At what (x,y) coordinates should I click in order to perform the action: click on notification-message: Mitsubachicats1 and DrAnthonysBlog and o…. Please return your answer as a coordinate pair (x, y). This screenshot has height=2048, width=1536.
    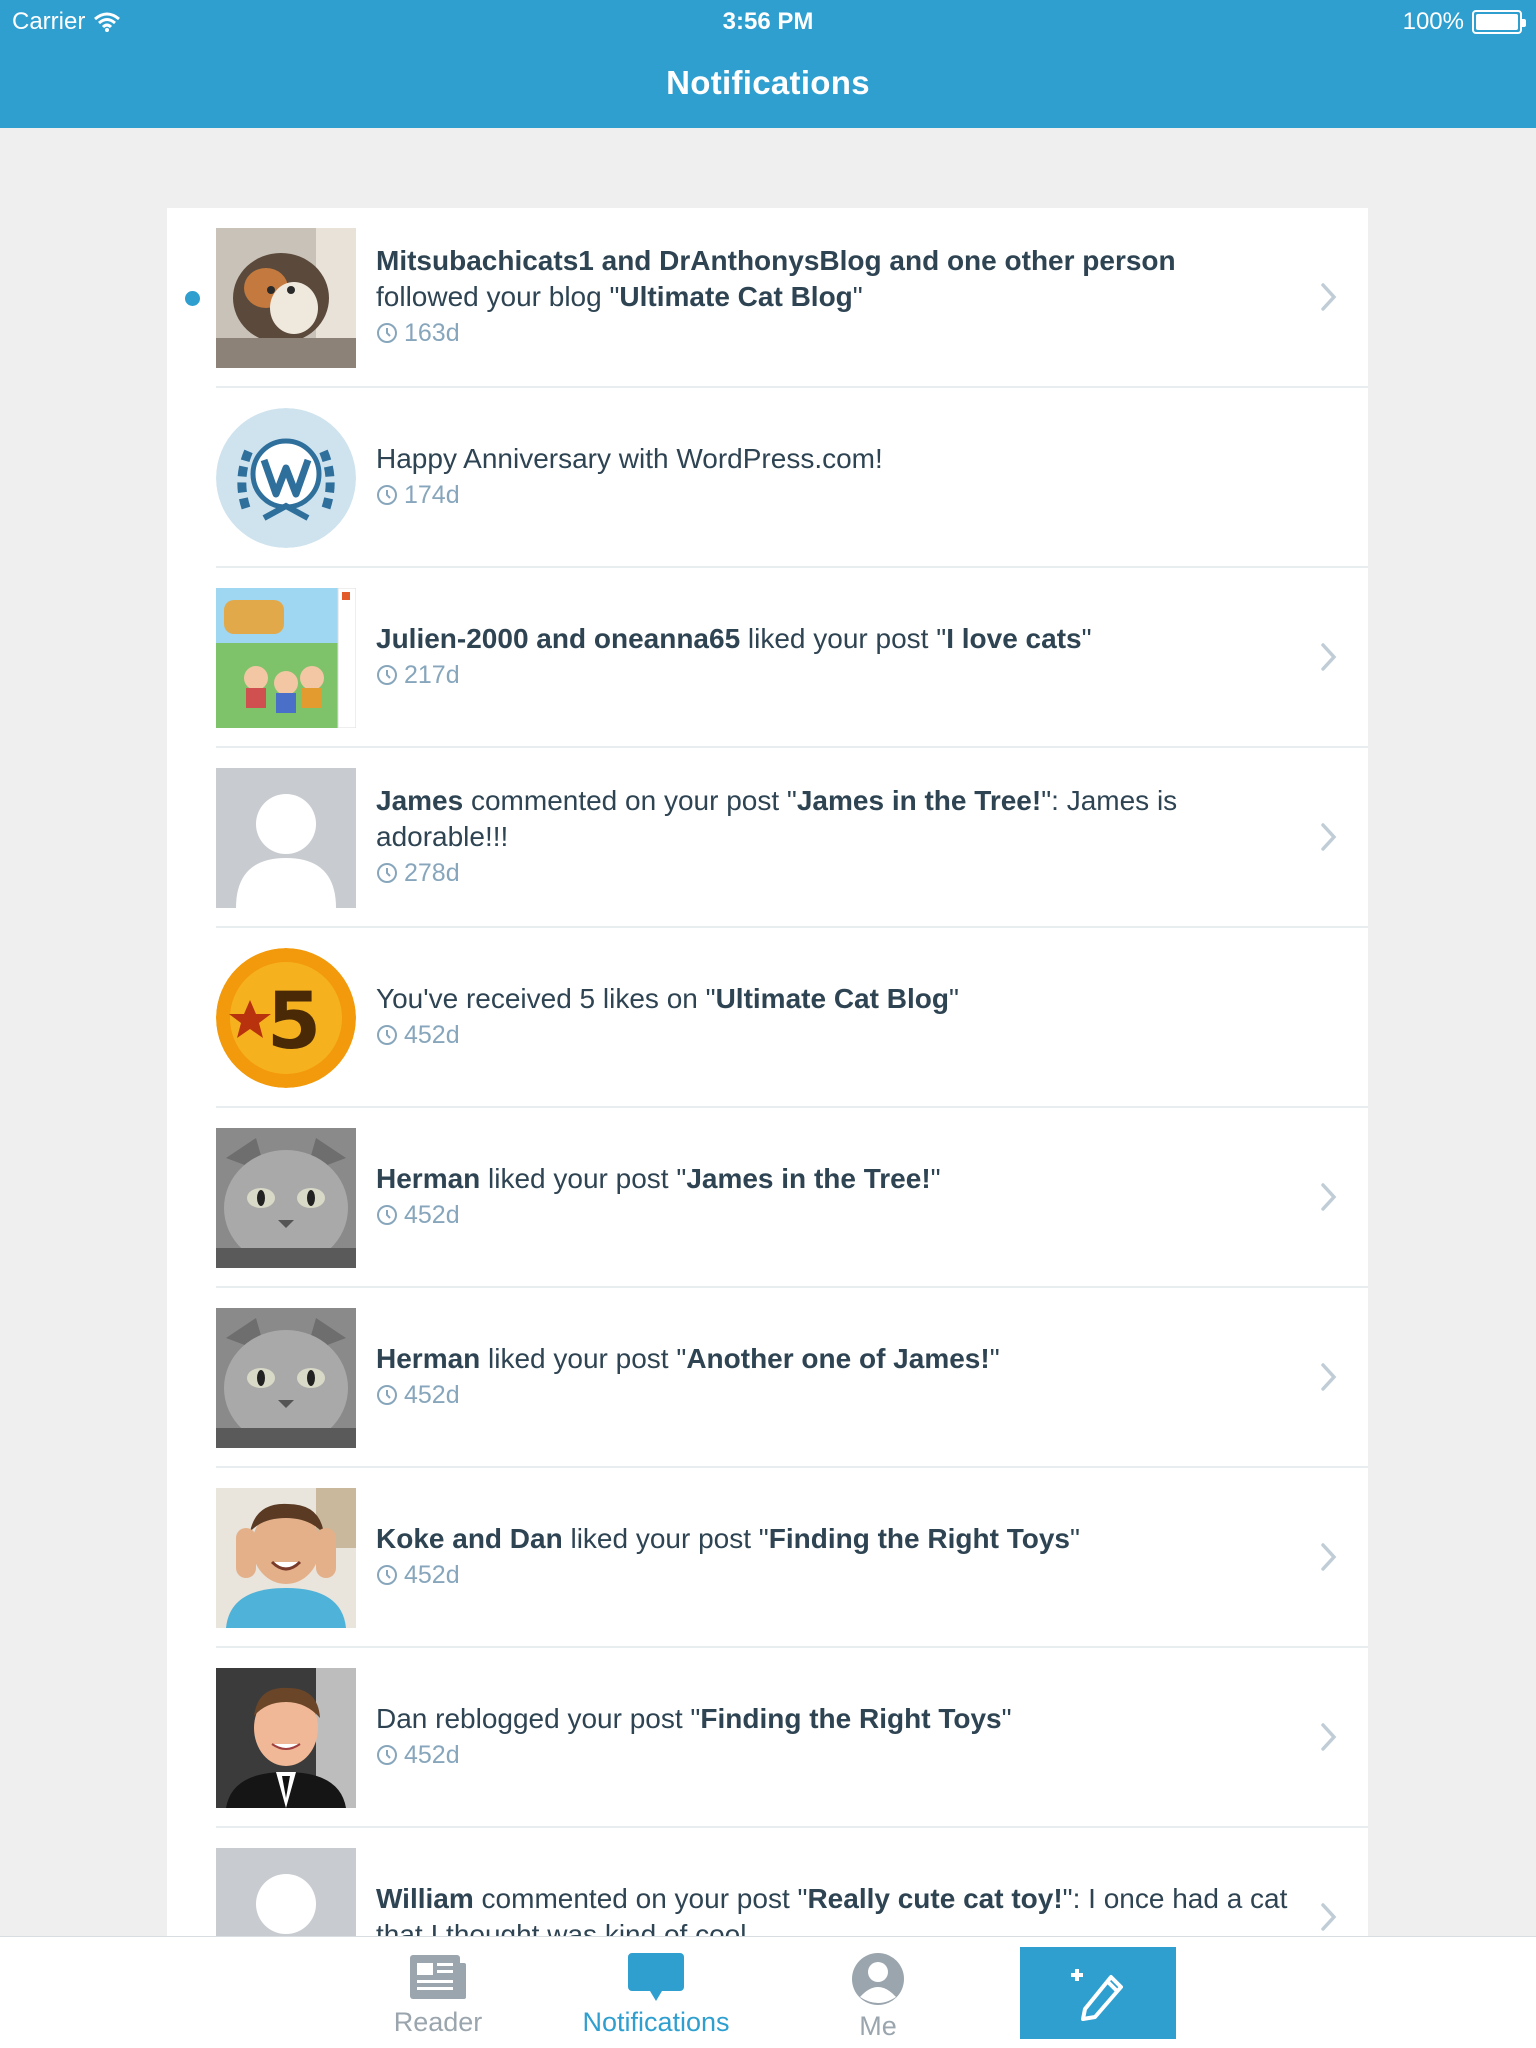
    Looking at the image, I should click on (842, 279).